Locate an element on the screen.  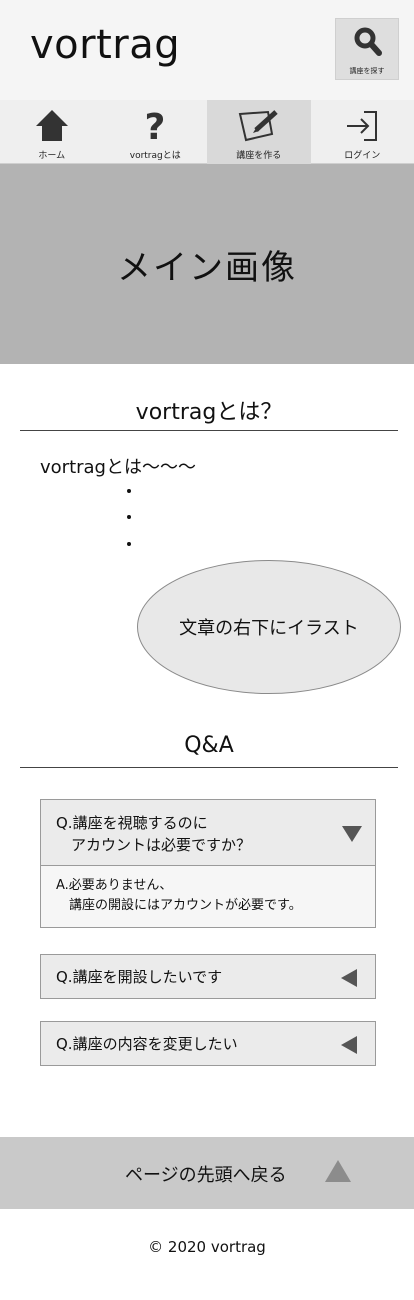
nav-label-login: ログイン is located at coordinates (362, 156).